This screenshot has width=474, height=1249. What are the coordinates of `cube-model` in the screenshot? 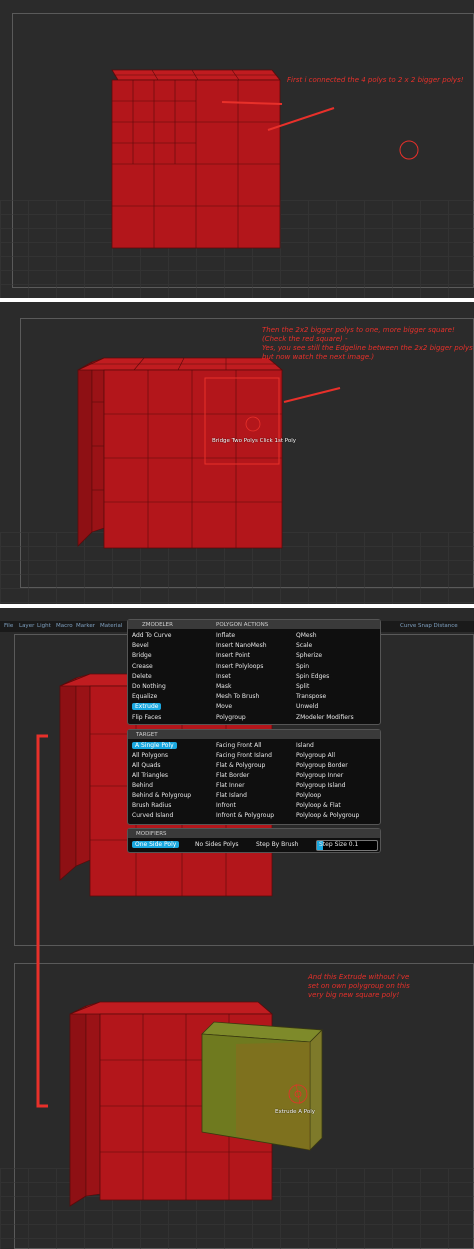 It's located at (265, 159).